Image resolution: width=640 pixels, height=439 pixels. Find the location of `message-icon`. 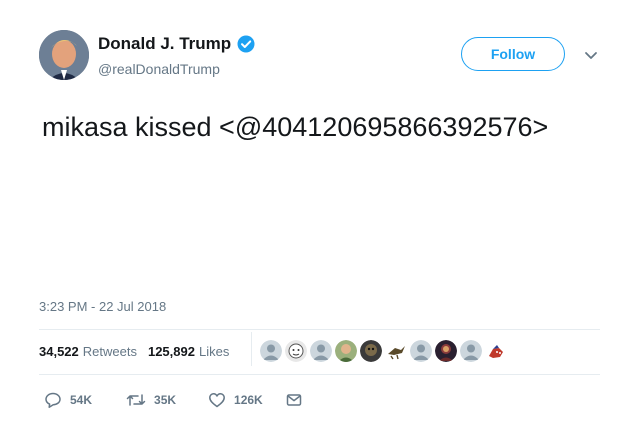

message-icon is located at coordinates (294, 400).